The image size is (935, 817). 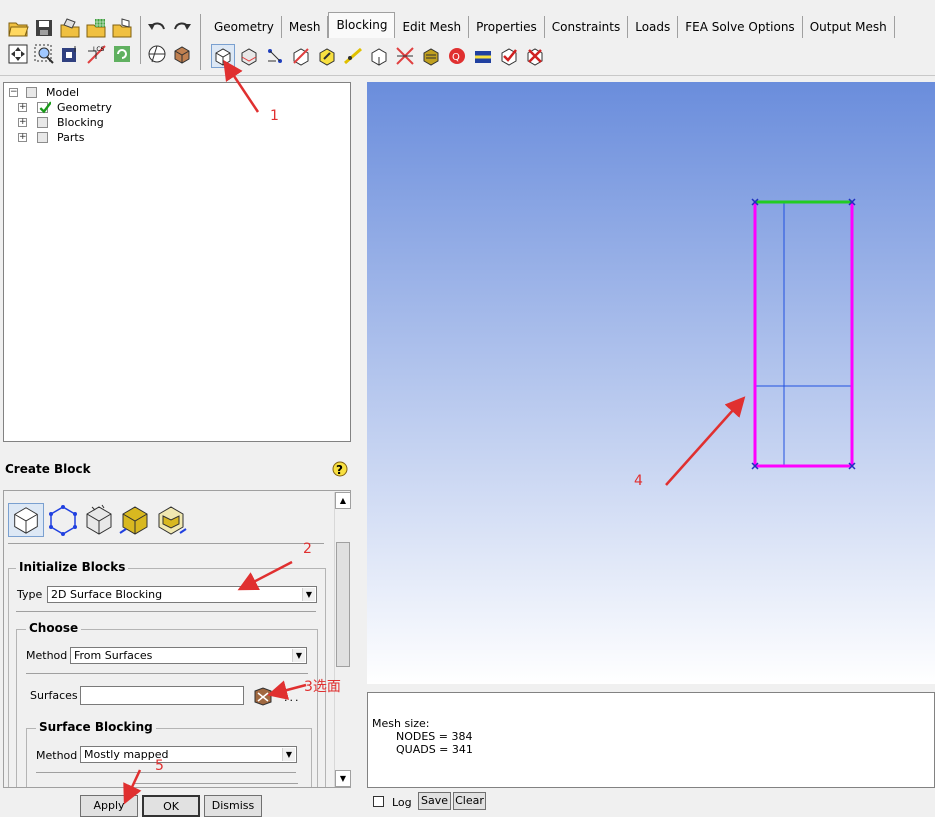 I want to click on transform-blocks-icon, so click(x=379, y=56).